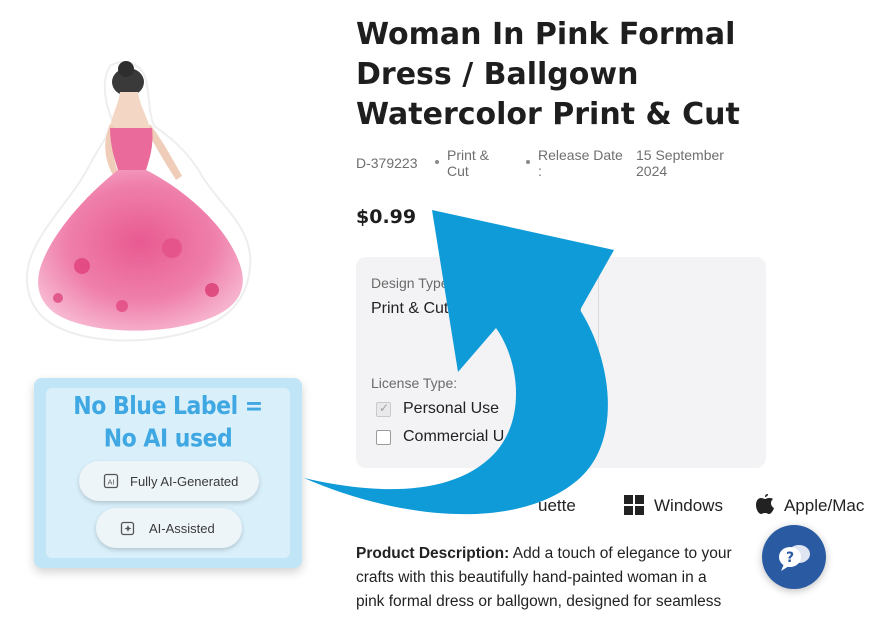  What do you see at coordinates (127, 528) in the screenshot?
I see `ai-assisted-icon` at bounding box center [127, 528].